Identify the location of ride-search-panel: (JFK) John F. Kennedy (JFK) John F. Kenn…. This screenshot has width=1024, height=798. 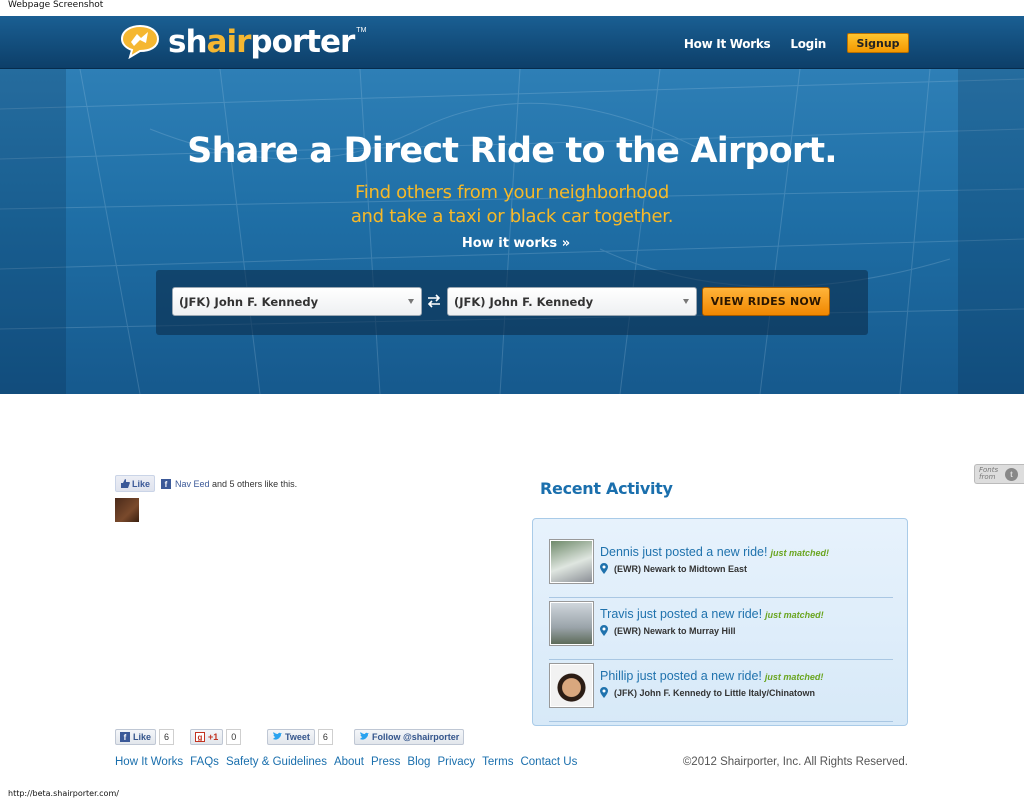
(512, 302).